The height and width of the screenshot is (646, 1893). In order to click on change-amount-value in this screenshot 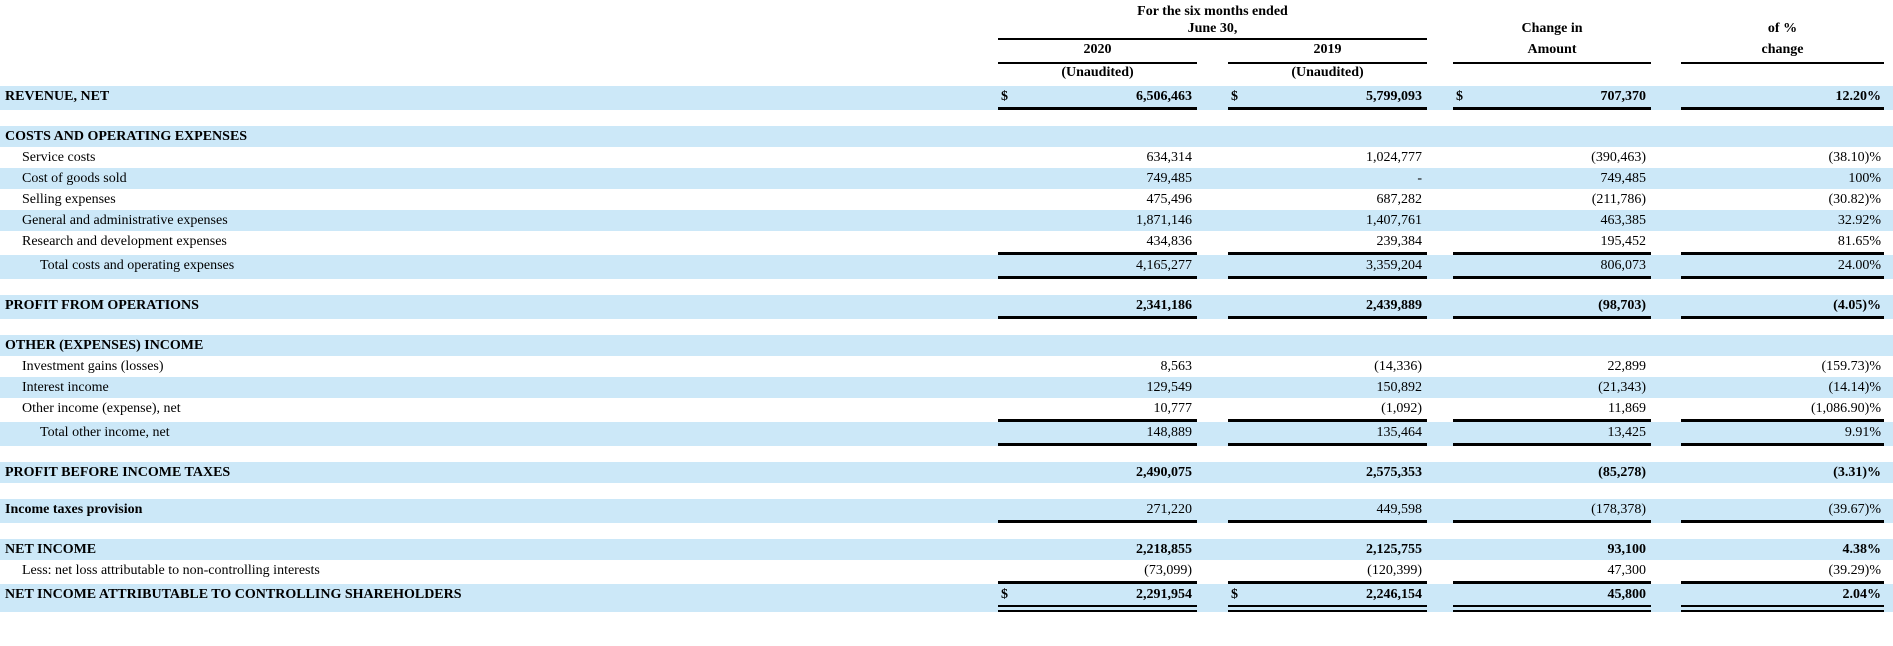, I will do `click(1551, 136)`.